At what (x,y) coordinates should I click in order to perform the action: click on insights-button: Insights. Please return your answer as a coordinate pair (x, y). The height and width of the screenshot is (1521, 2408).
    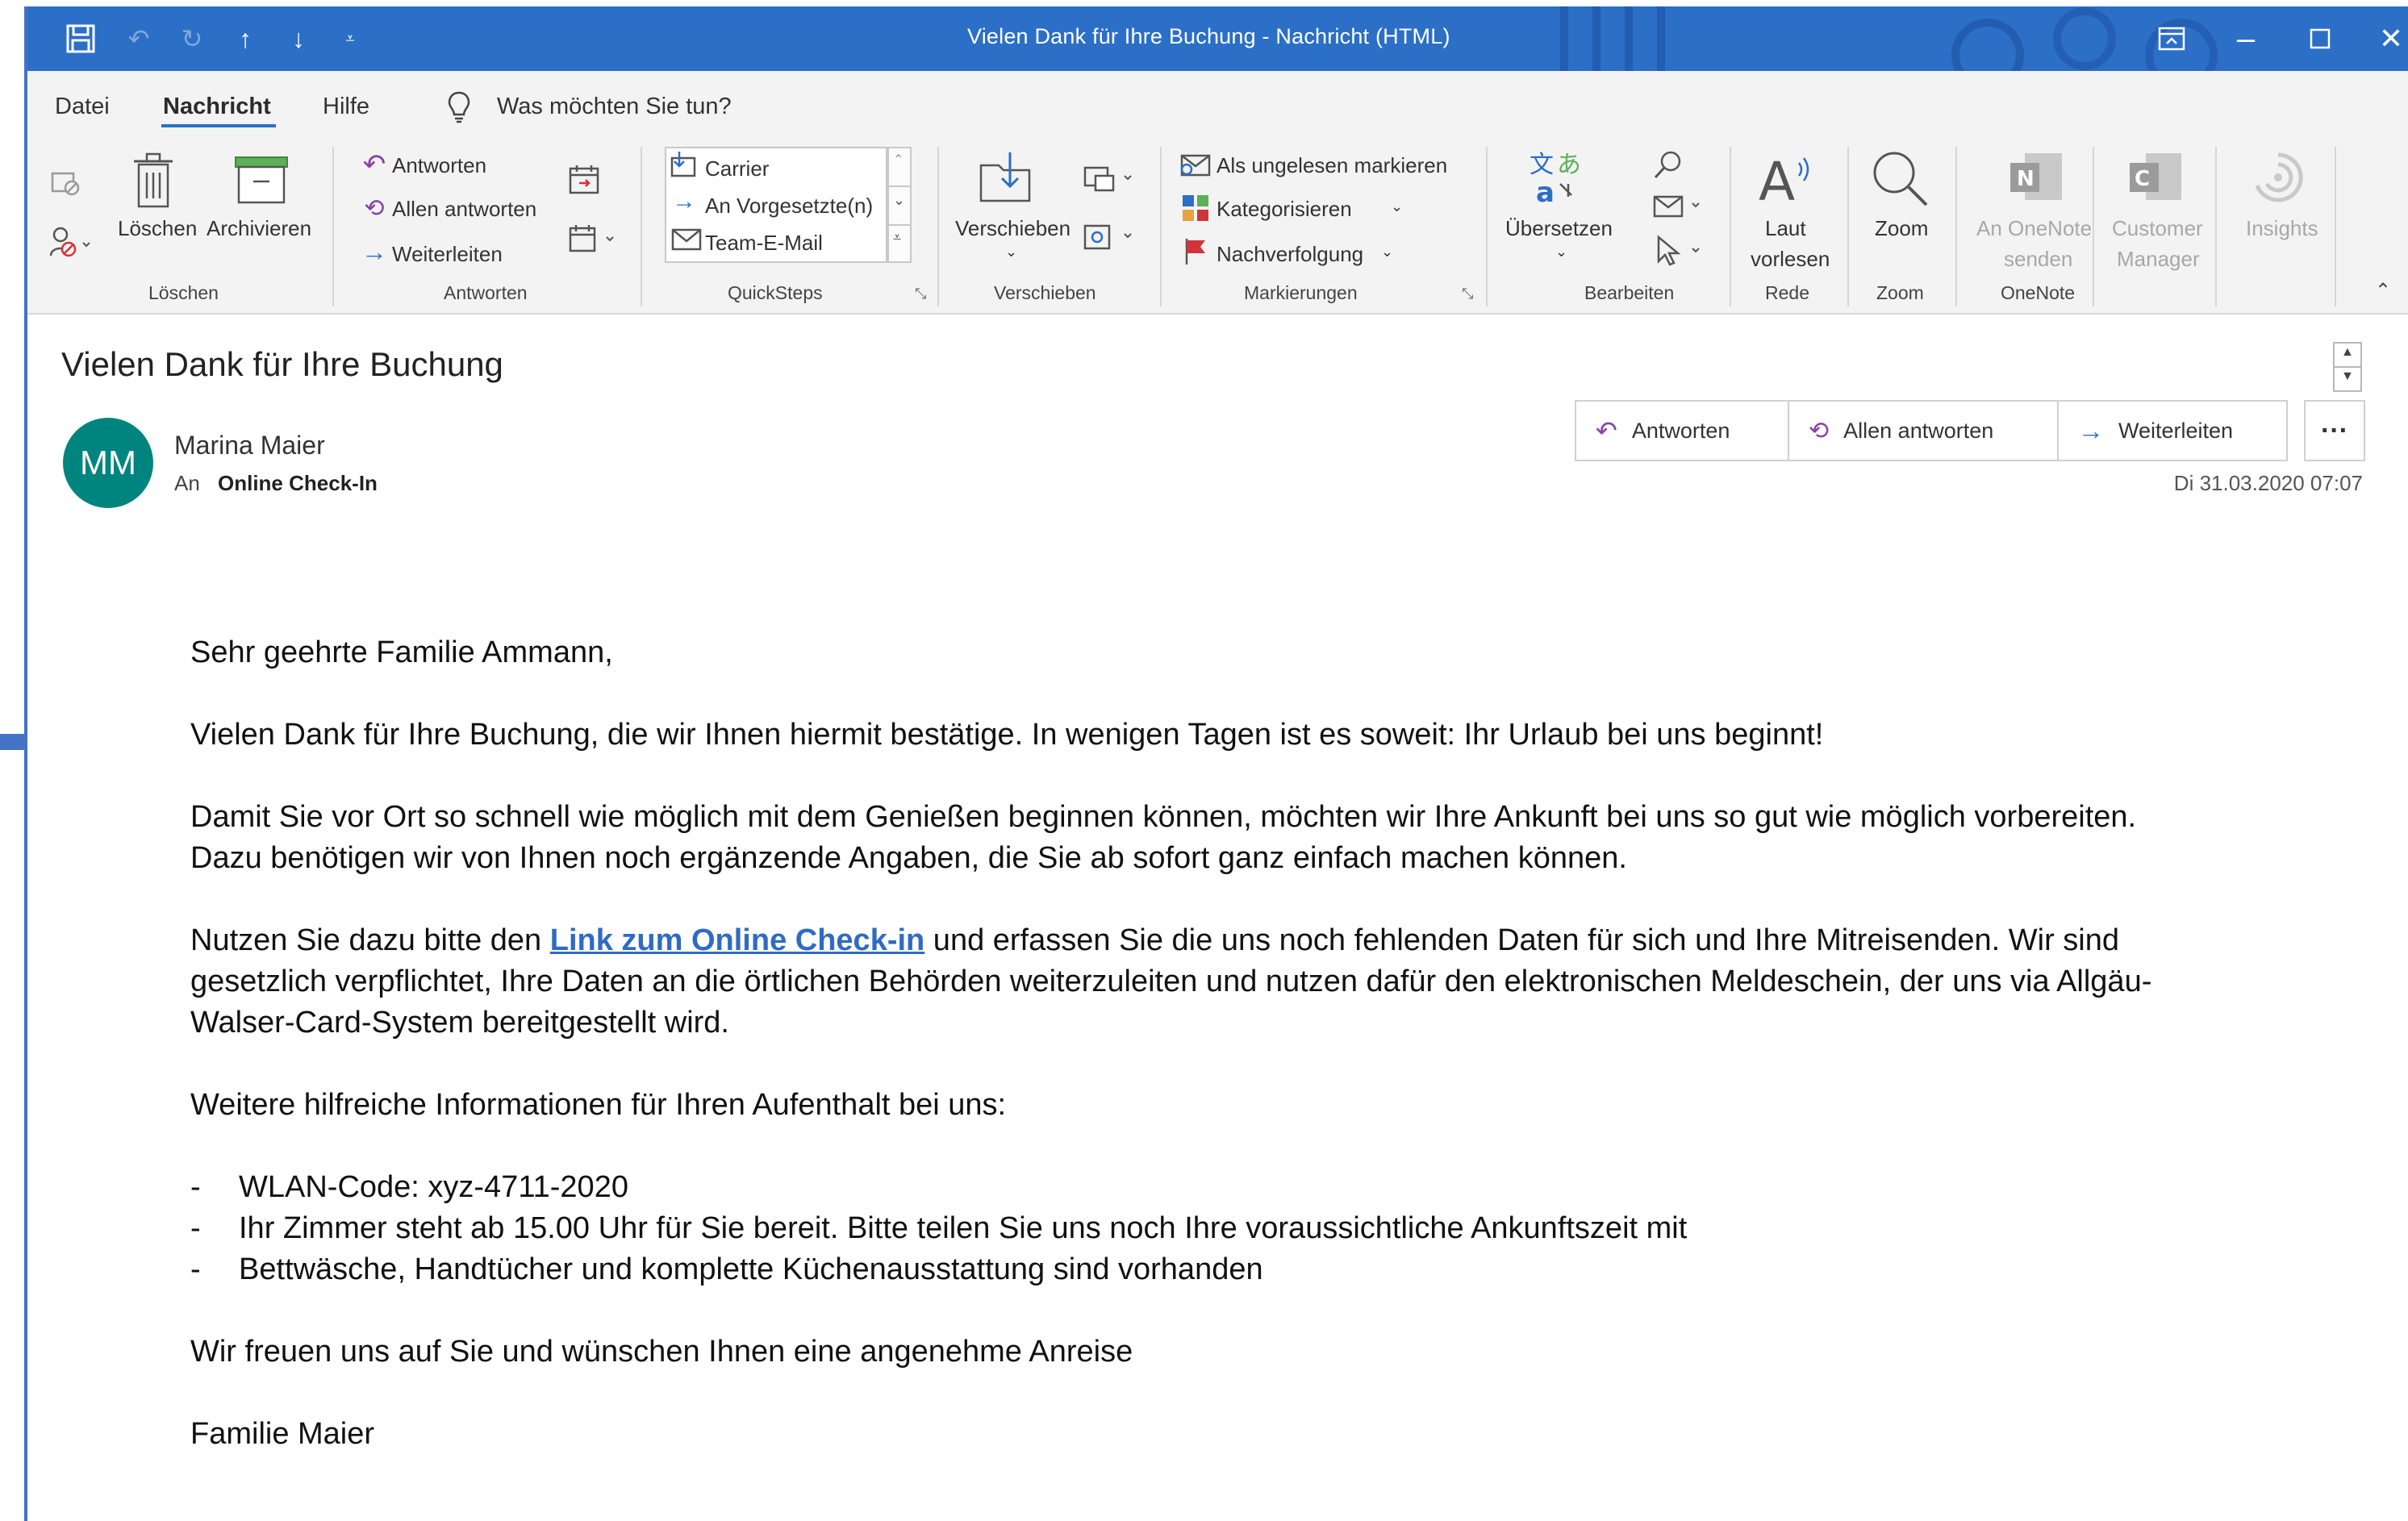
    Looking at the image, I should click on (2282, 228).